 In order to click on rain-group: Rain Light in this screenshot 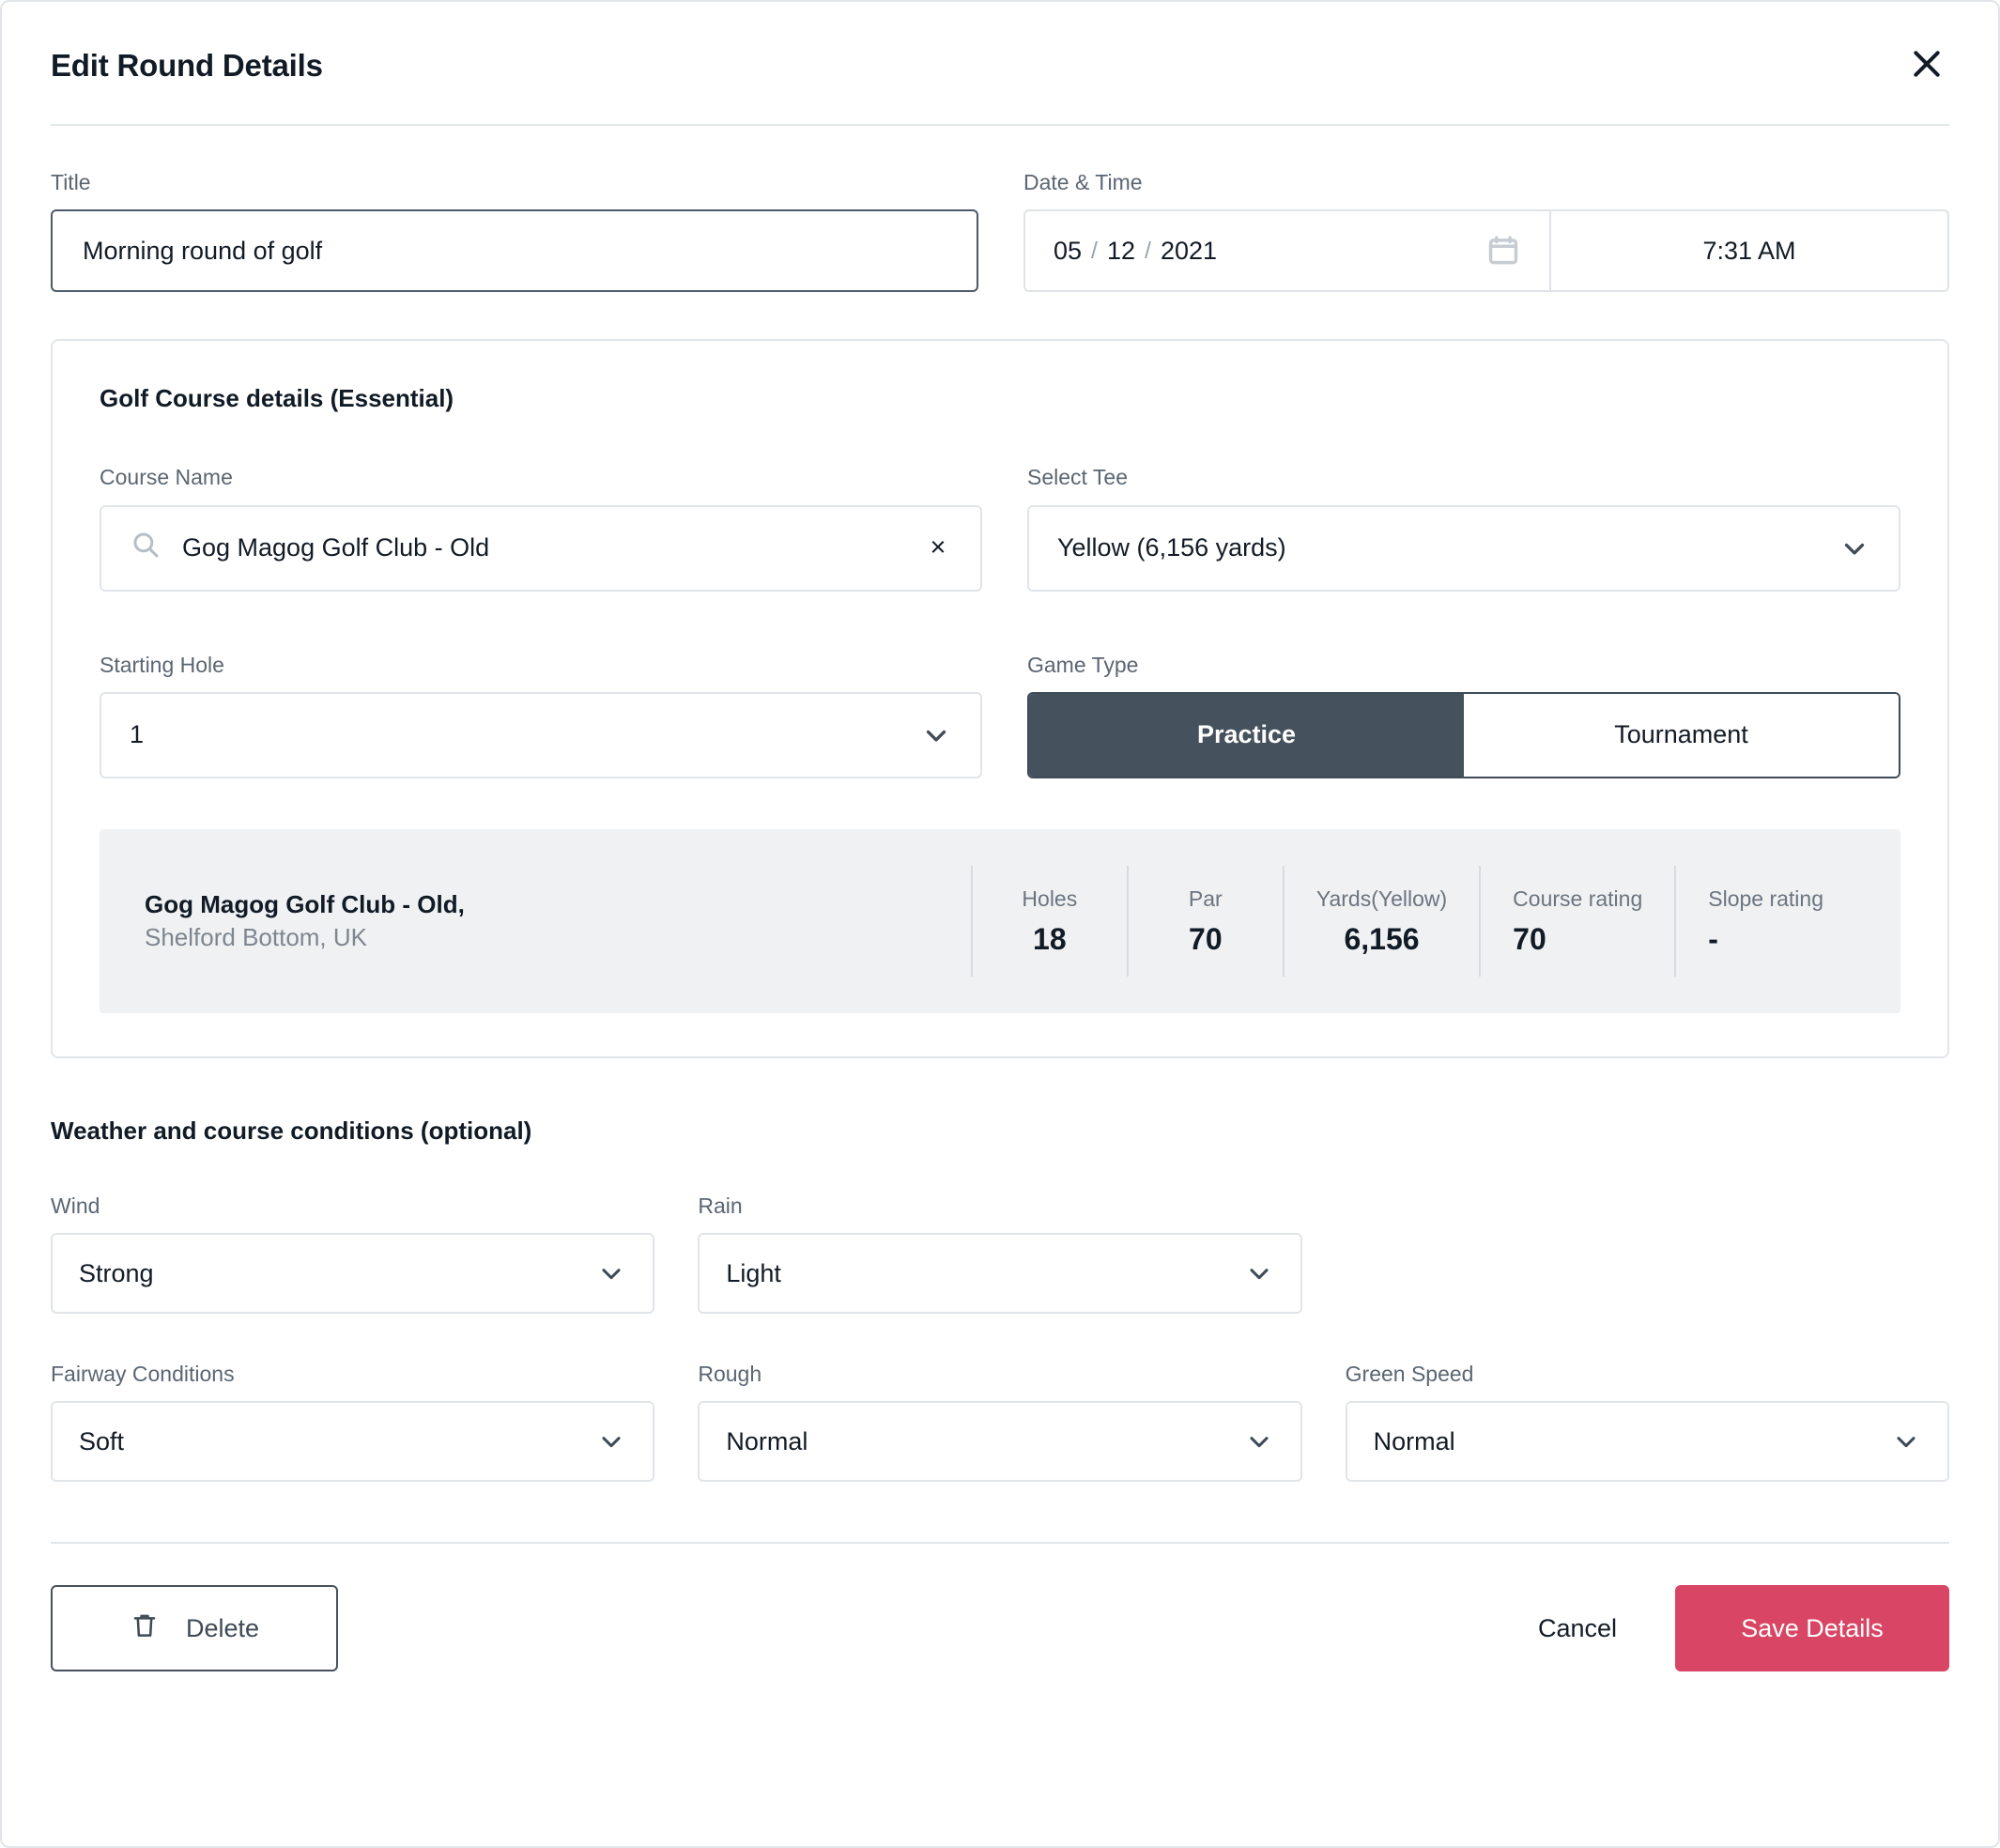, I will do `click(1000, 1254)`.